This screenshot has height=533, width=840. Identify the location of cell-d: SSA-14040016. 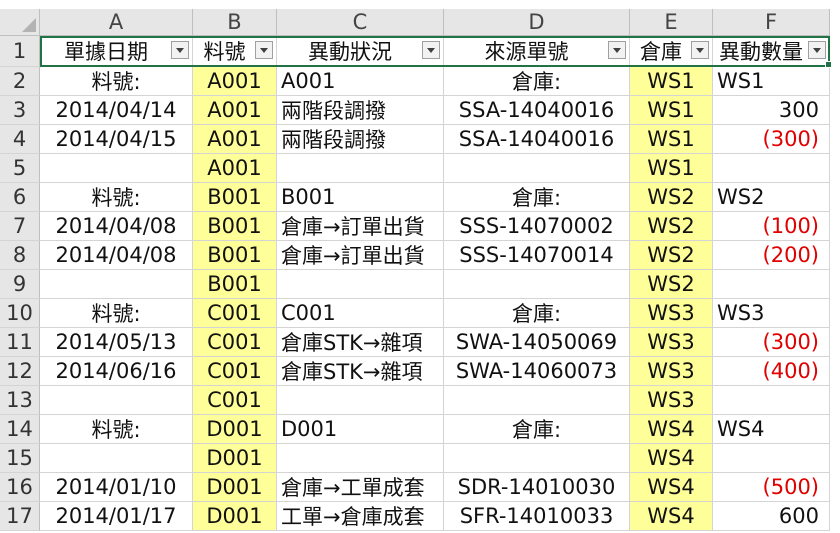
(537, 139).